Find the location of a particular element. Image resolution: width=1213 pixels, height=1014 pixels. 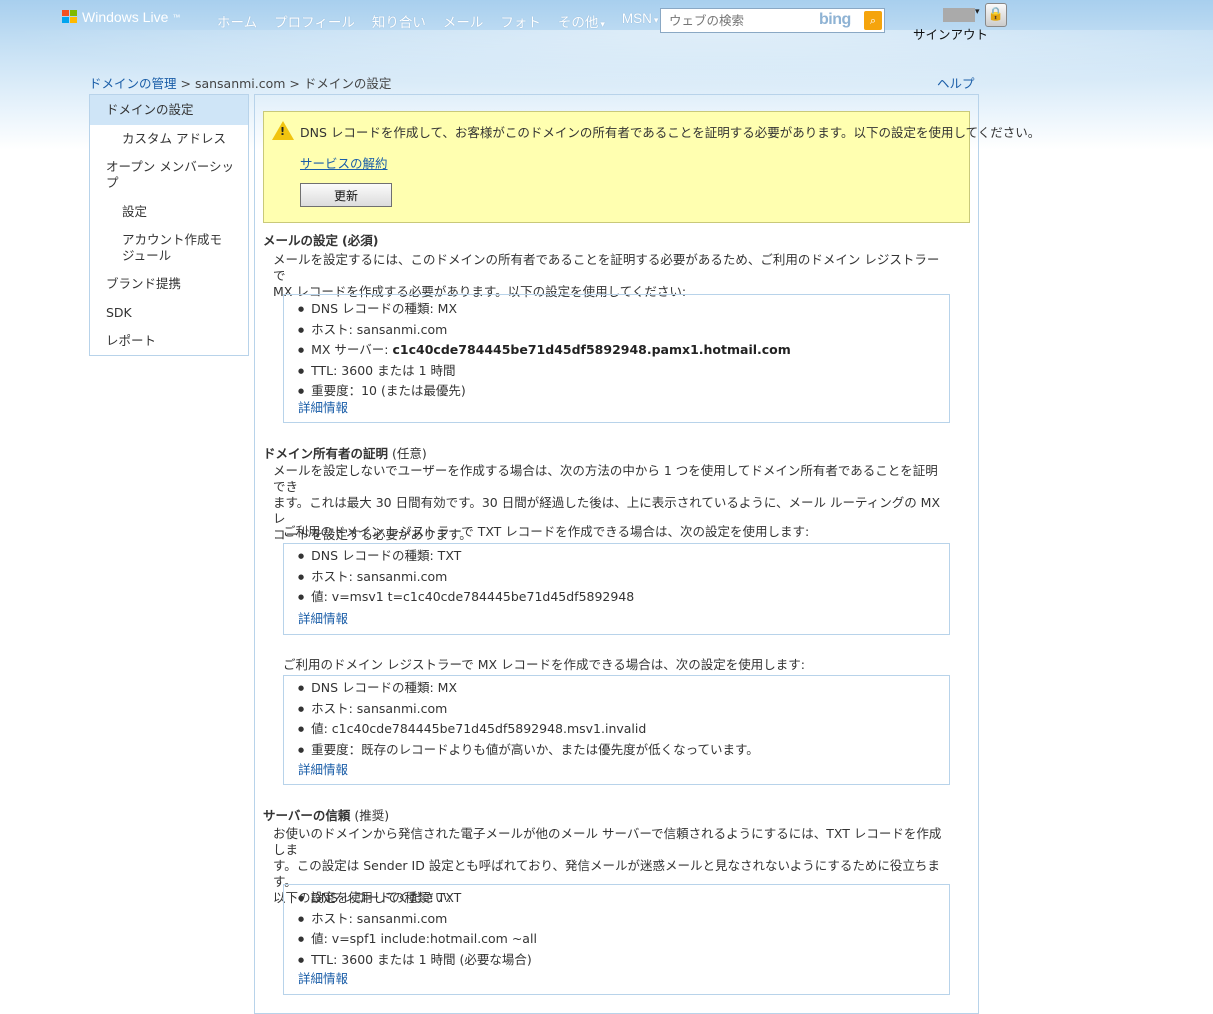

owner-proof-heading: ドメイン所有者の証明 (任意) is located at coordinates (345, 452).